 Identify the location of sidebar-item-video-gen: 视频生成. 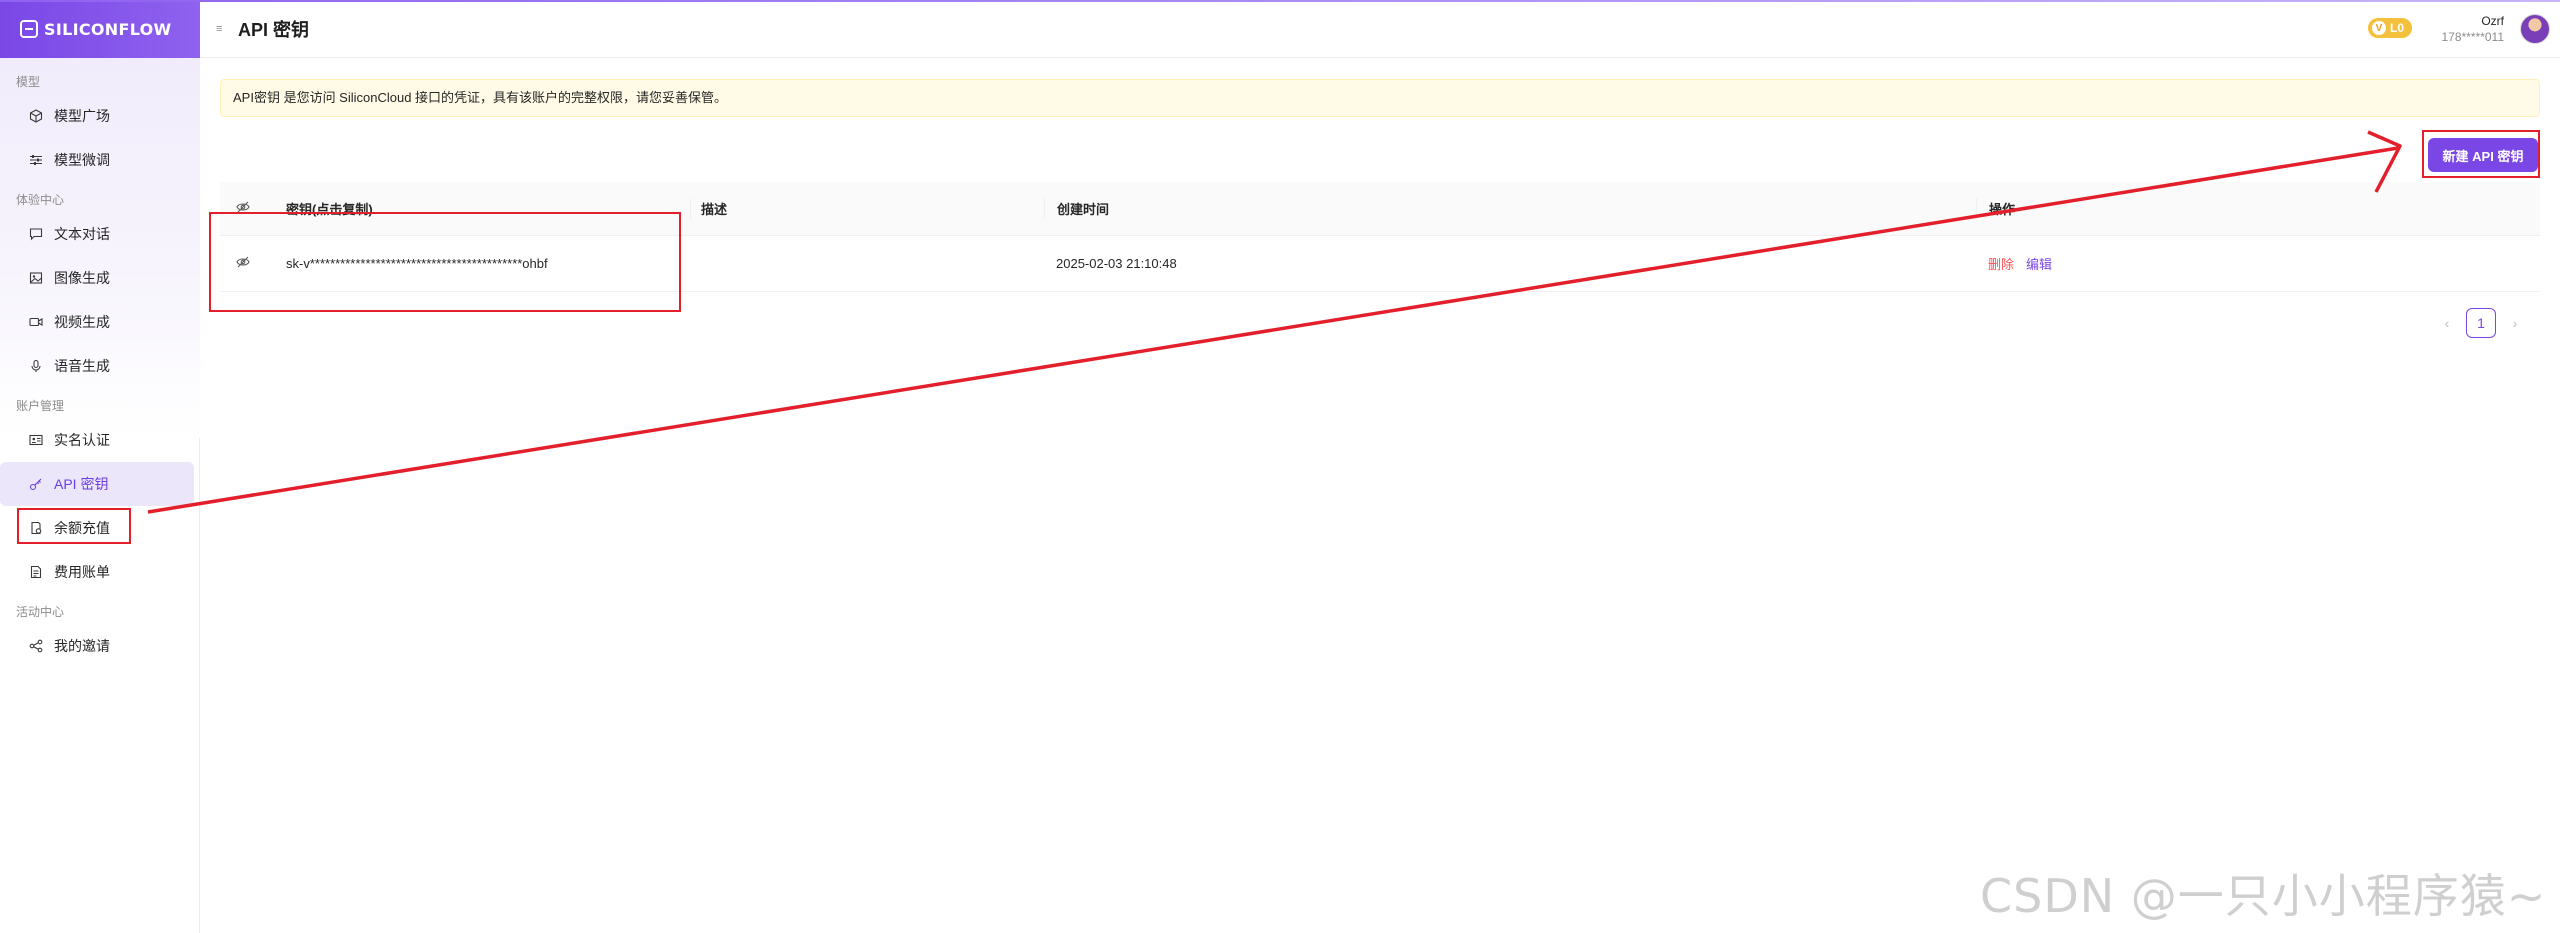
(100, 322).